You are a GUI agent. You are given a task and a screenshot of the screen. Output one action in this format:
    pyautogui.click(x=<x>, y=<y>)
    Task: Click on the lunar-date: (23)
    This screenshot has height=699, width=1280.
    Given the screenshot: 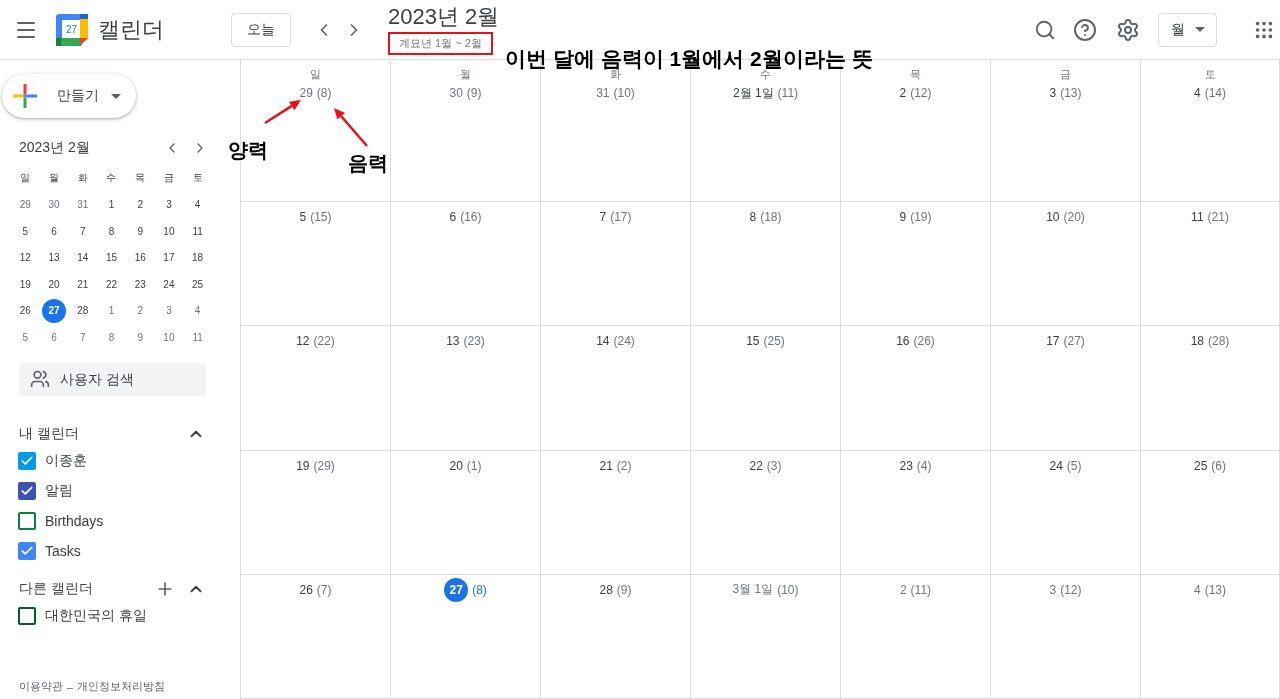 What is the action you would take?
    pyautogui.click(x=474, y=341)
    